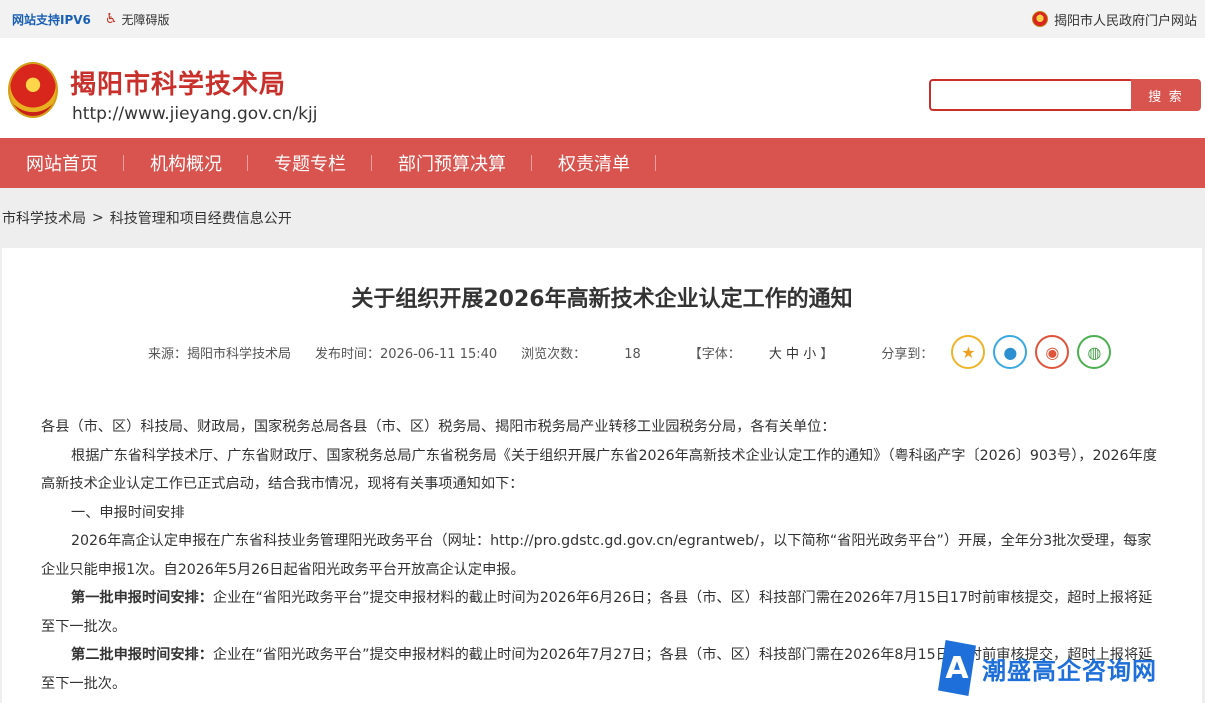 The width and height of the screenshot is (1205, 703). I want to click on nav-item-organization: 机构概况, so click(186, 163).